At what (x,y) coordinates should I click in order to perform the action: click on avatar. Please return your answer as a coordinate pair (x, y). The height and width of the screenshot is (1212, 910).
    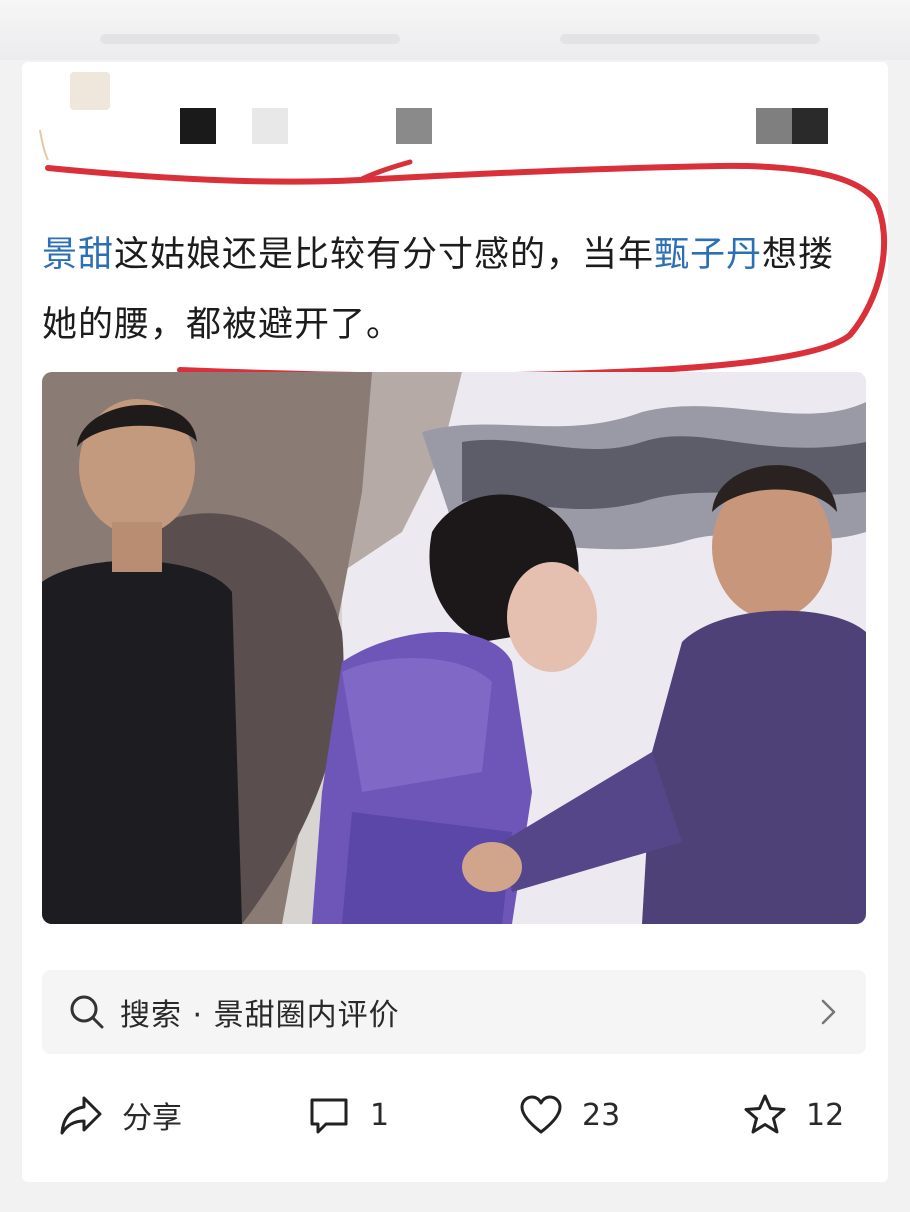
    Looking at the image, I should click on (90, 91).